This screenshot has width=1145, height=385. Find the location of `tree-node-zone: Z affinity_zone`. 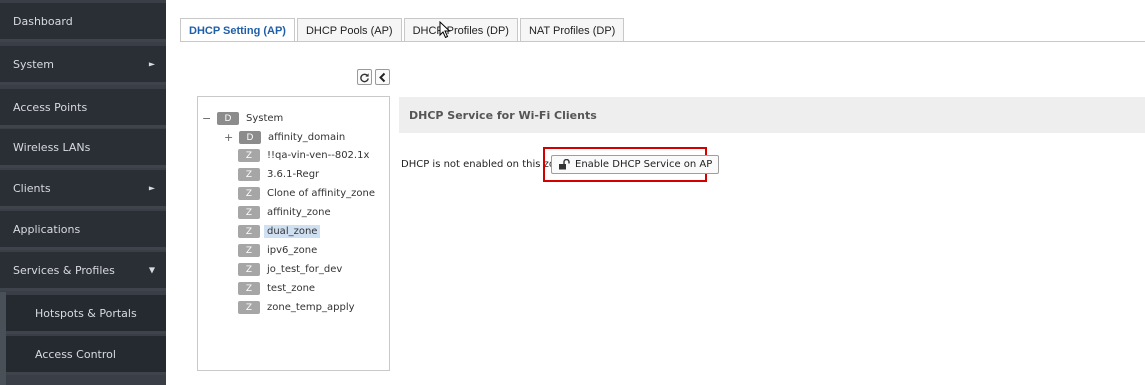

tree-node-zone: Z affinity_zone is located at coordinates (286, 212).